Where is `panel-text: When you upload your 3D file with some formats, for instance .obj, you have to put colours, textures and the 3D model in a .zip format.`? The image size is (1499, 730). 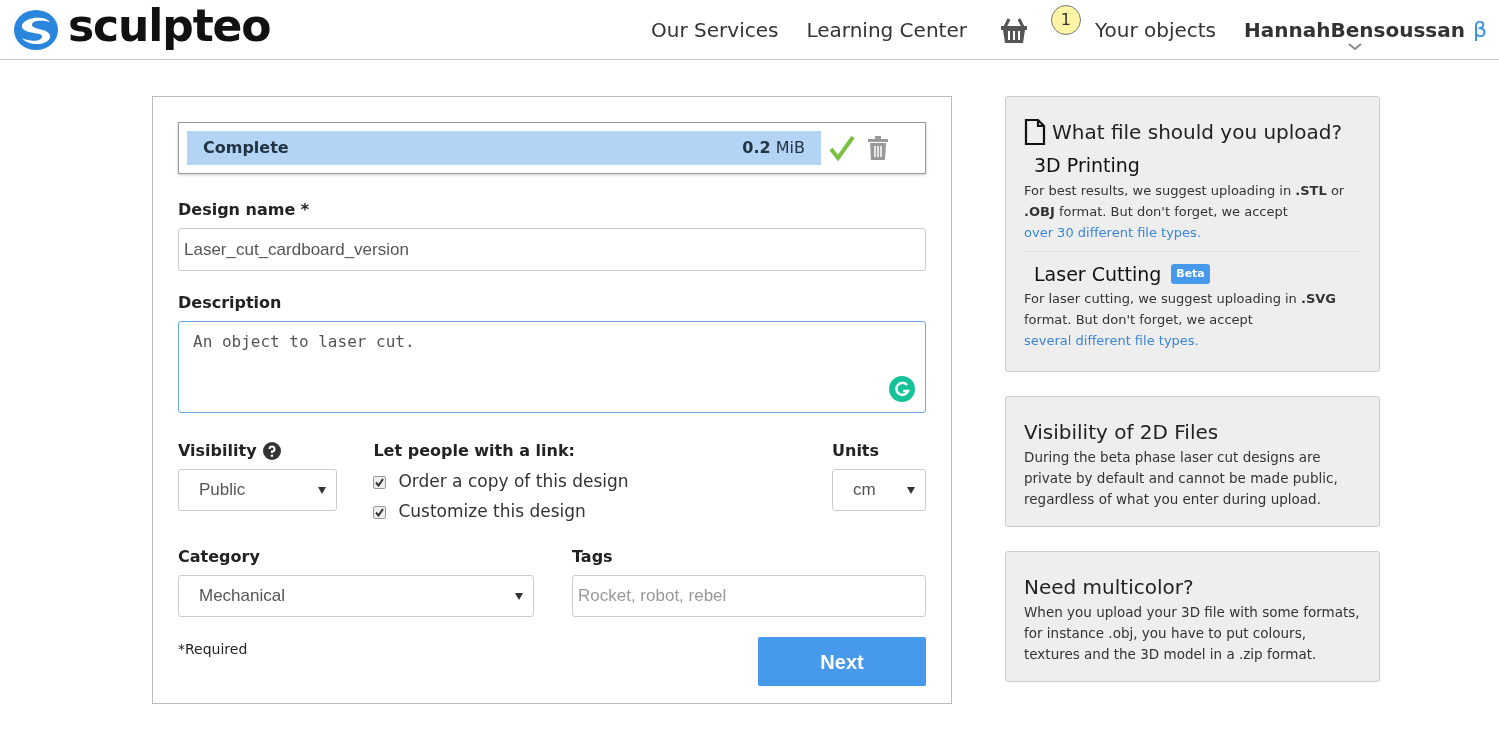 panel-text: When you upload your 3D file with some formats, for instance .obj, you have to put colours, textures and the 3D model in a .zip format. is located at coordinates (1192, 633).